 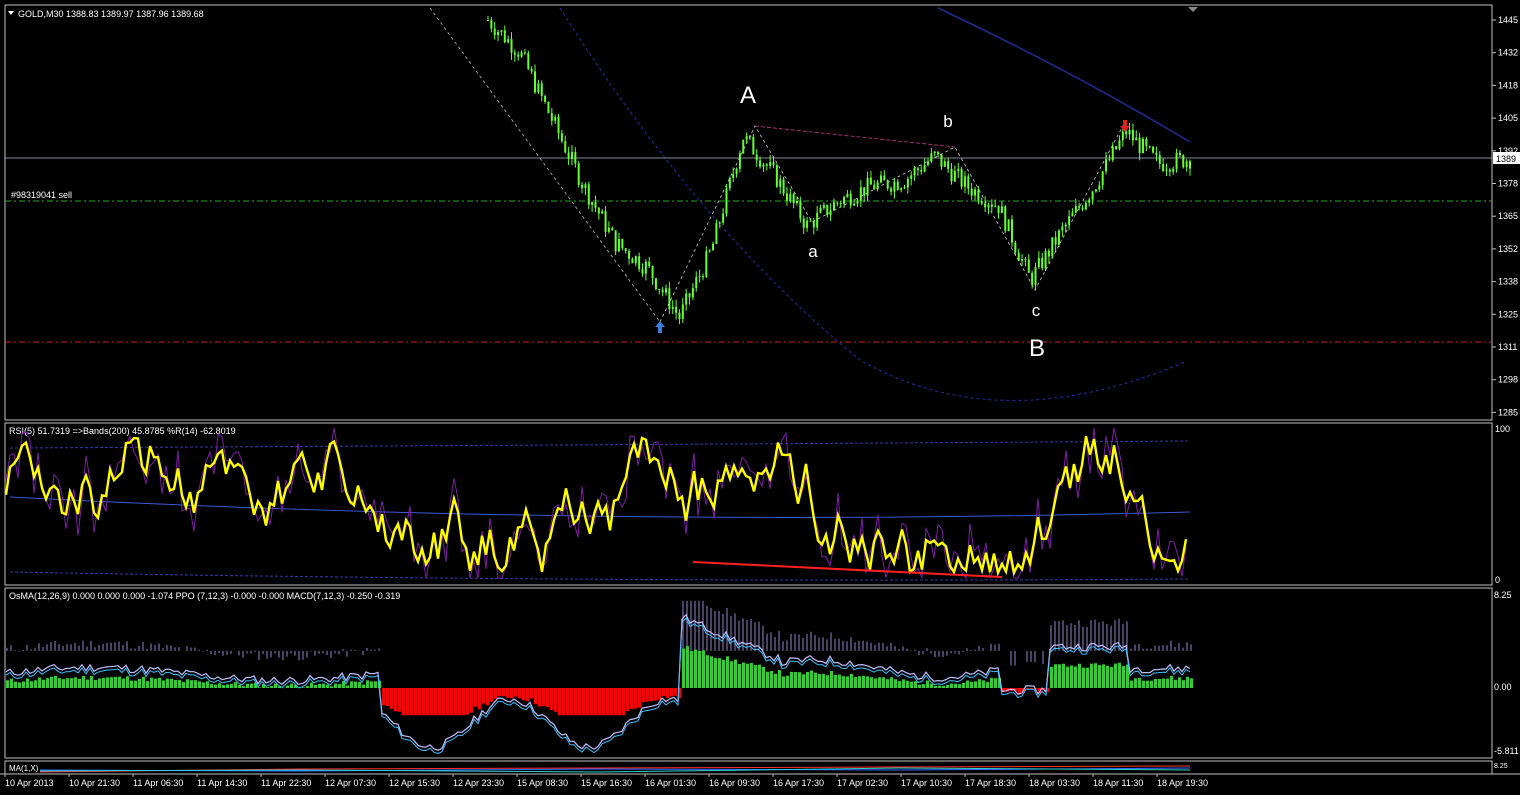 What do you see at coordinates (1507, 347) in the screenshot?
I see `price-tick: 1311` at bounding box center [1507, 347].